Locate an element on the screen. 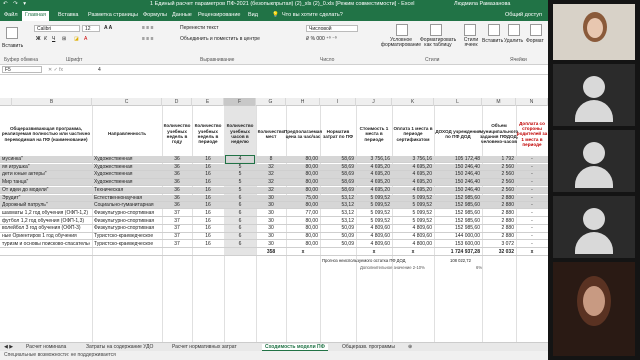 The width and height of the screenshot is (640, 360). fx-icon: ✕ ✓ fx is located at coordinates (55, 70).